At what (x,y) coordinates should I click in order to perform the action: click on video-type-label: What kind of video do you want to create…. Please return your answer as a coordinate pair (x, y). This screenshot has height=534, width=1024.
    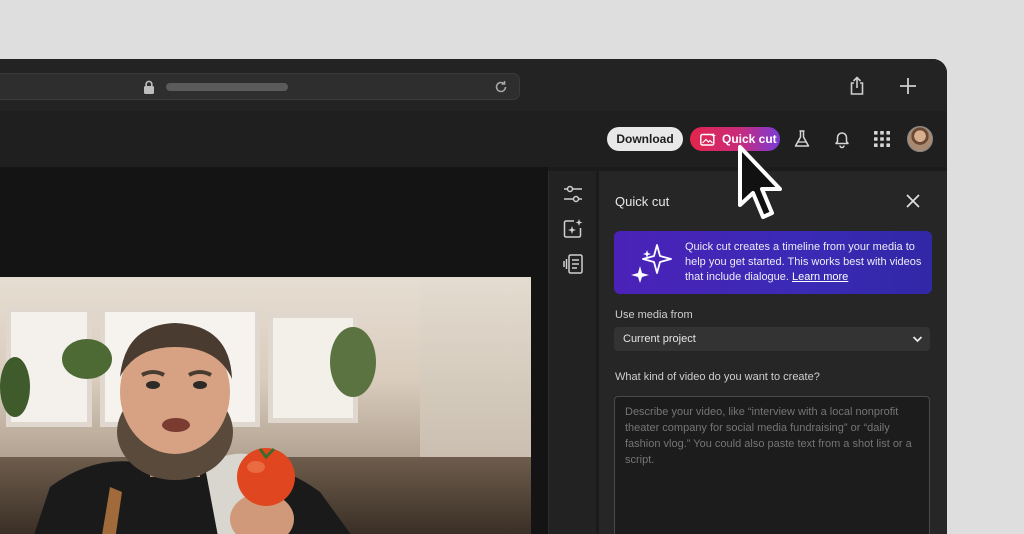
    Looking at the image, I should click on (717, 377).